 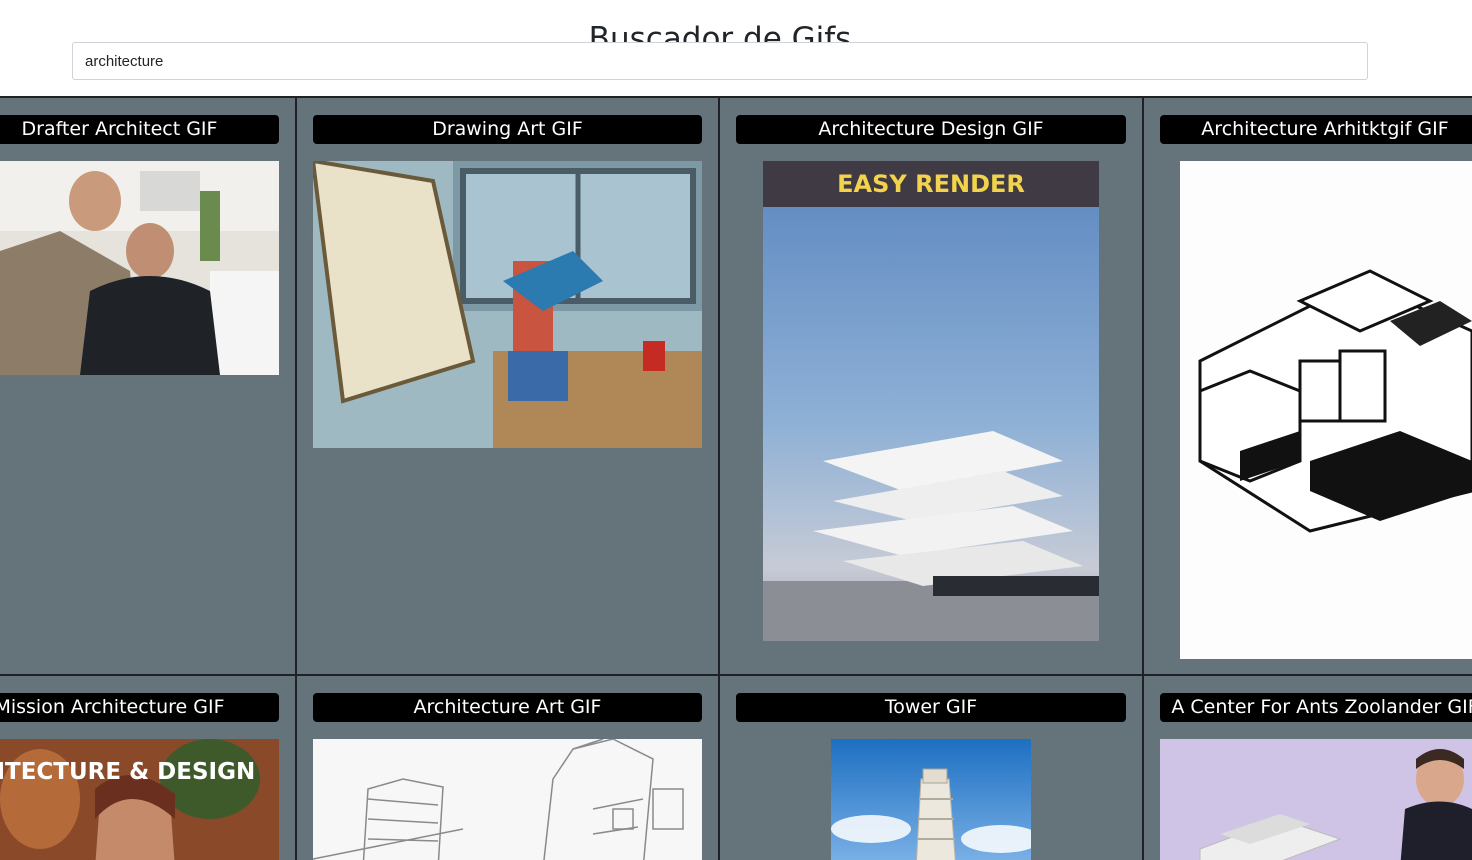 I want to click on gif-overlay-text: EASY RENDER, so click(x=931, y=184).